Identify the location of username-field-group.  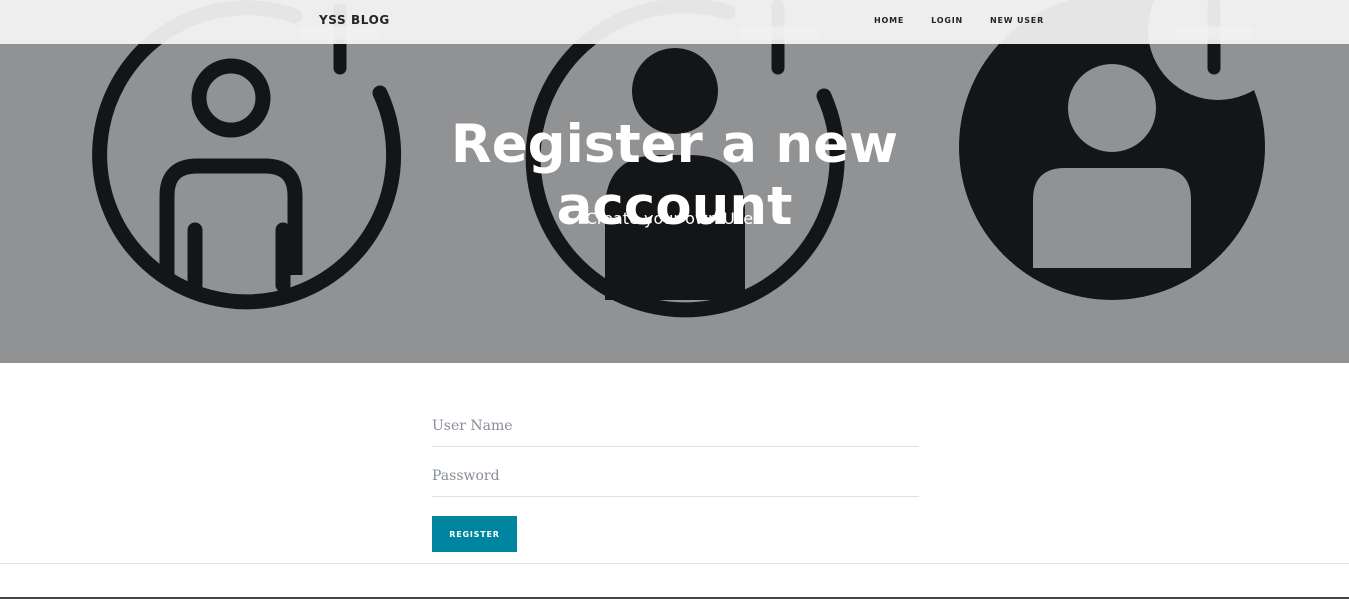
(675, 426).